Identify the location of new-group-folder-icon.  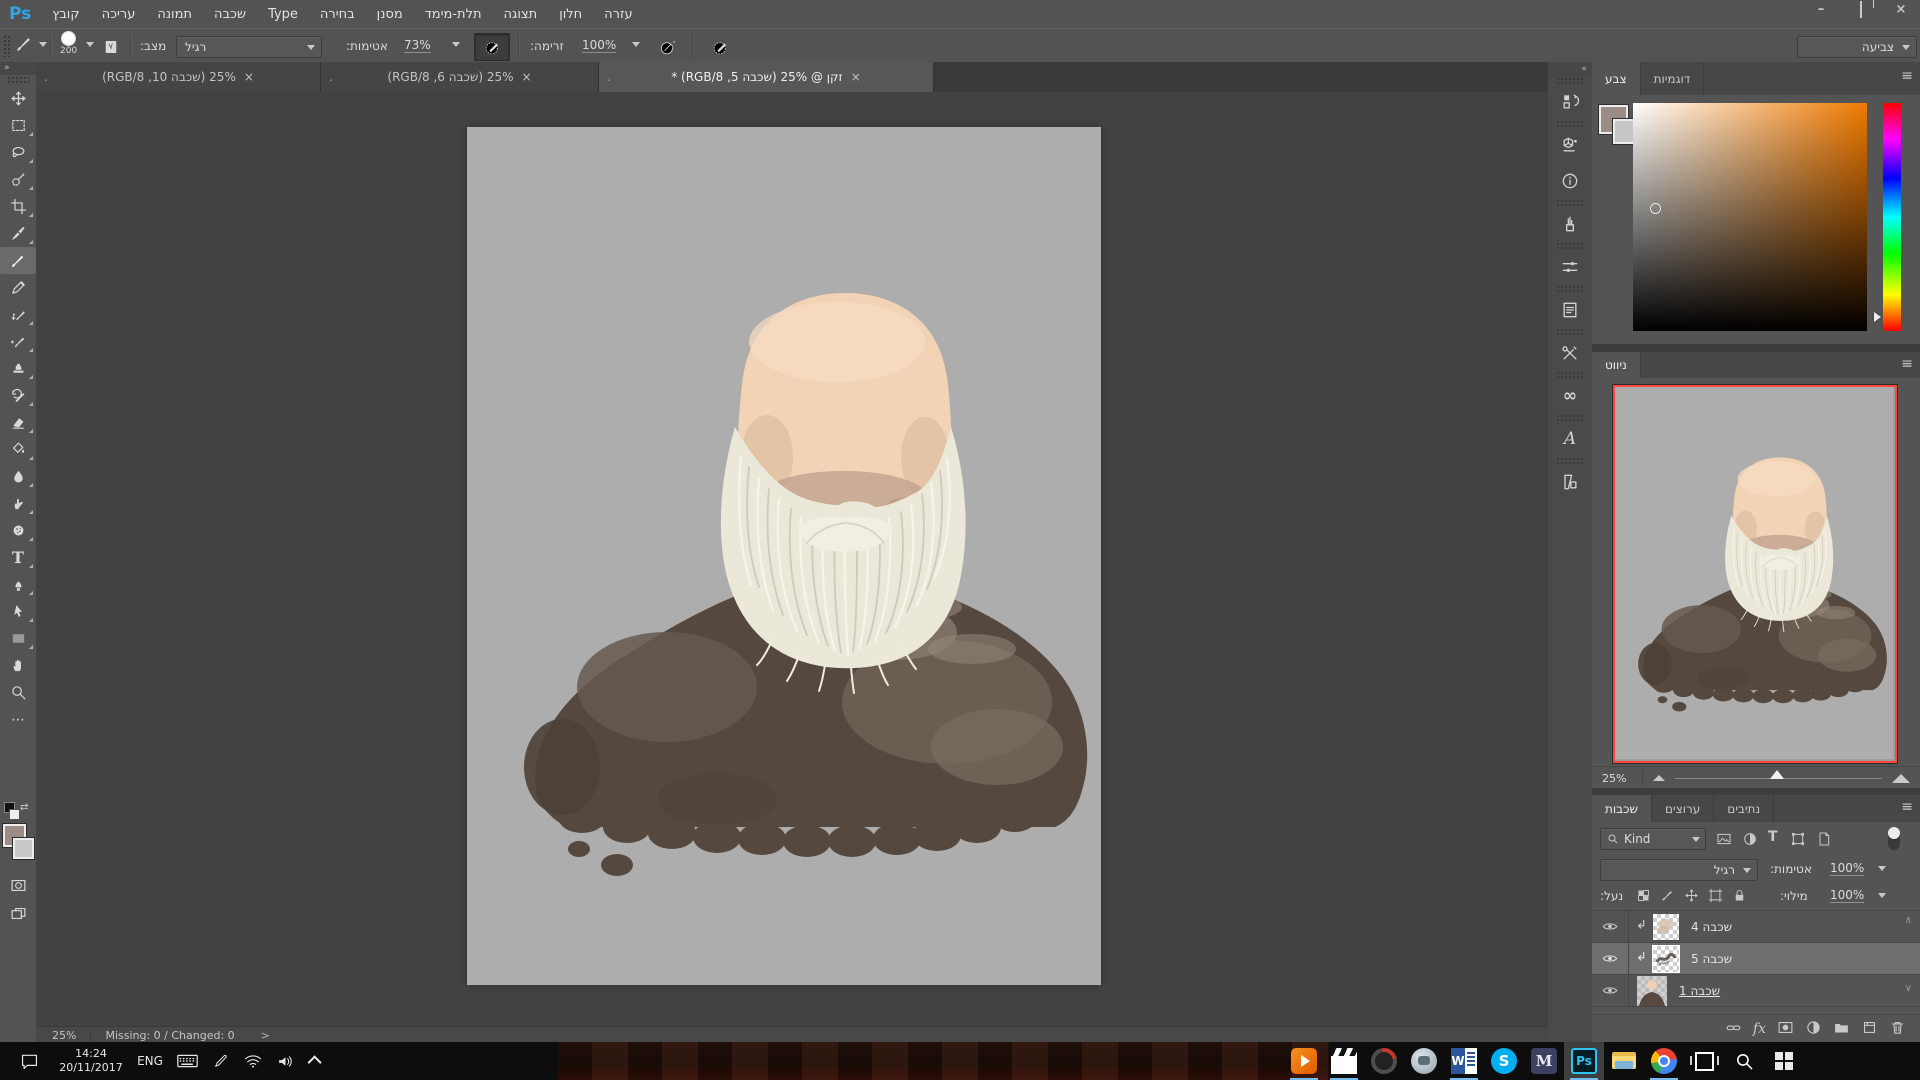
(1841, 1029).